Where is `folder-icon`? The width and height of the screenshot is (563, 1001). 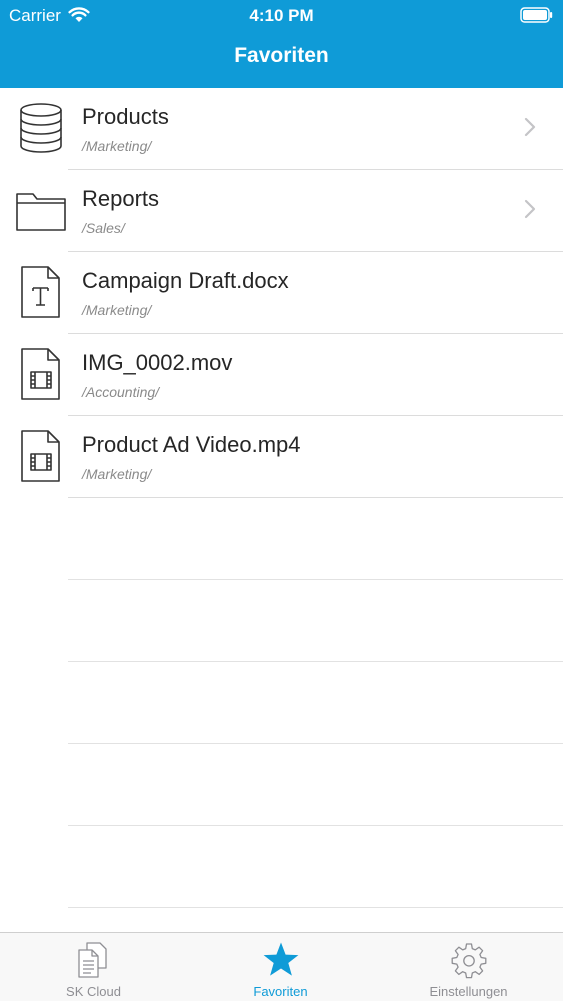 folder-icon is located at coordinates (41, 212).